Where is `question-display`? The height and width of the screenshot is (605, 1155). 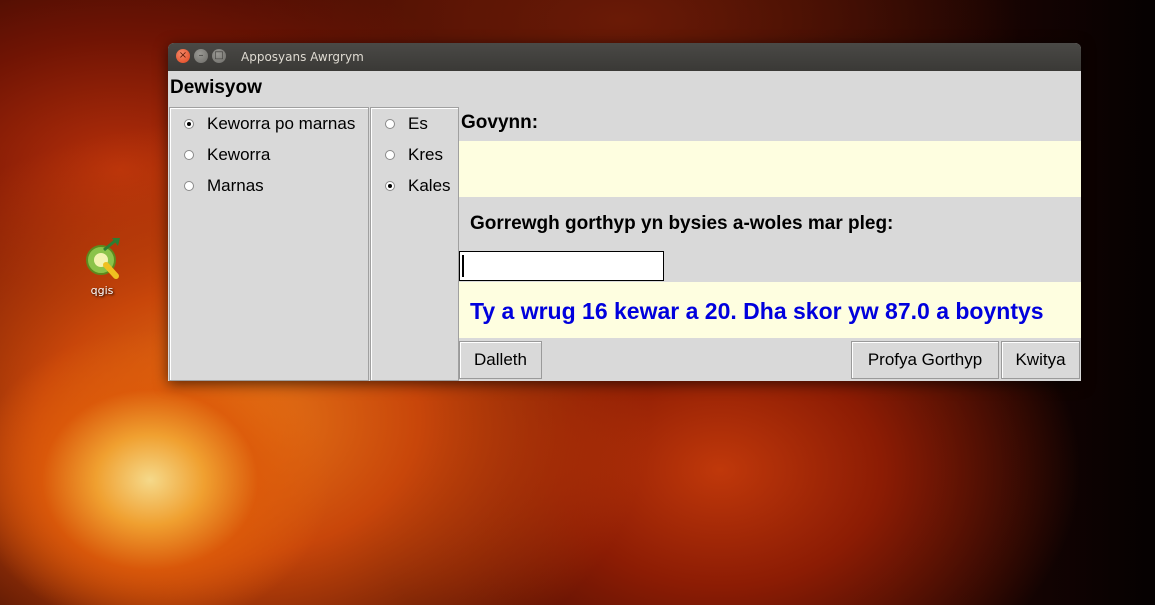
question-display is located at coordinates (770, 169).